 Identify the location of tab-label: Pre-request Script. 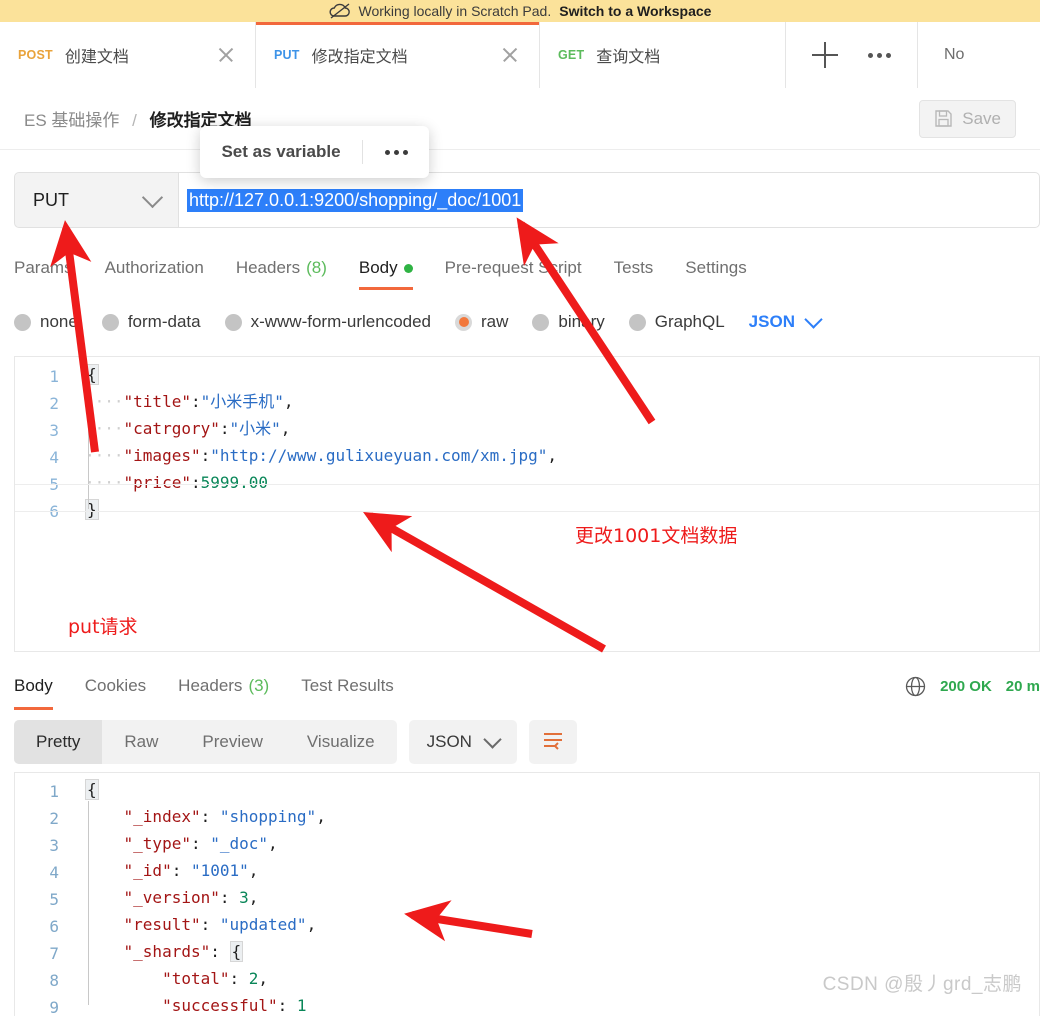
(513, 267).